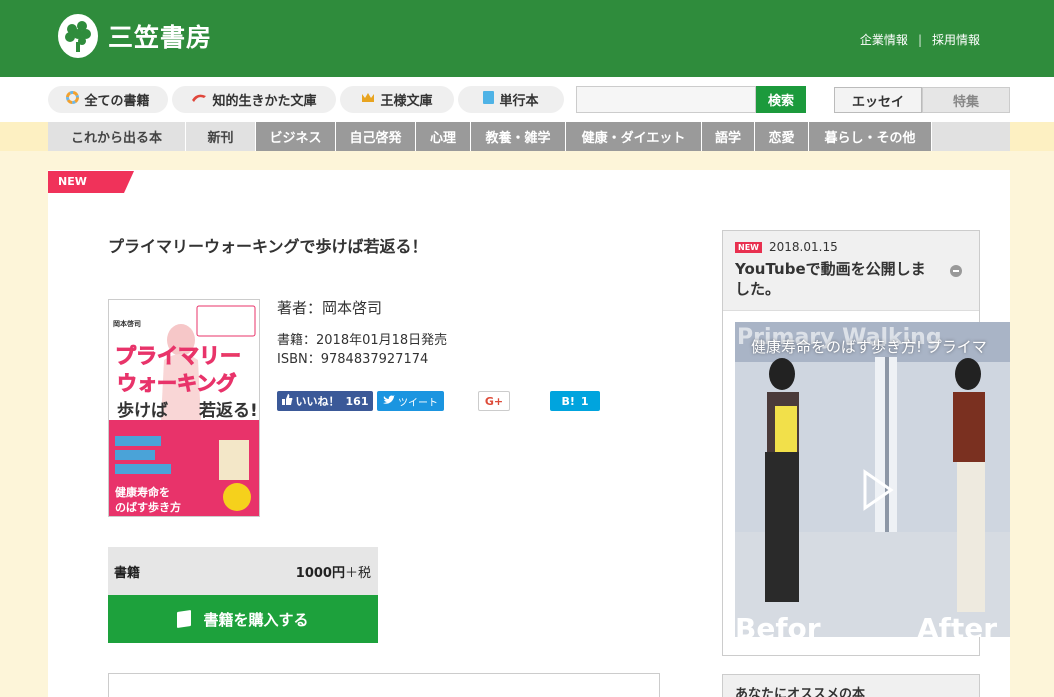  I want to click on price-box: 書籍 1000円＋税, so click(243, 571).